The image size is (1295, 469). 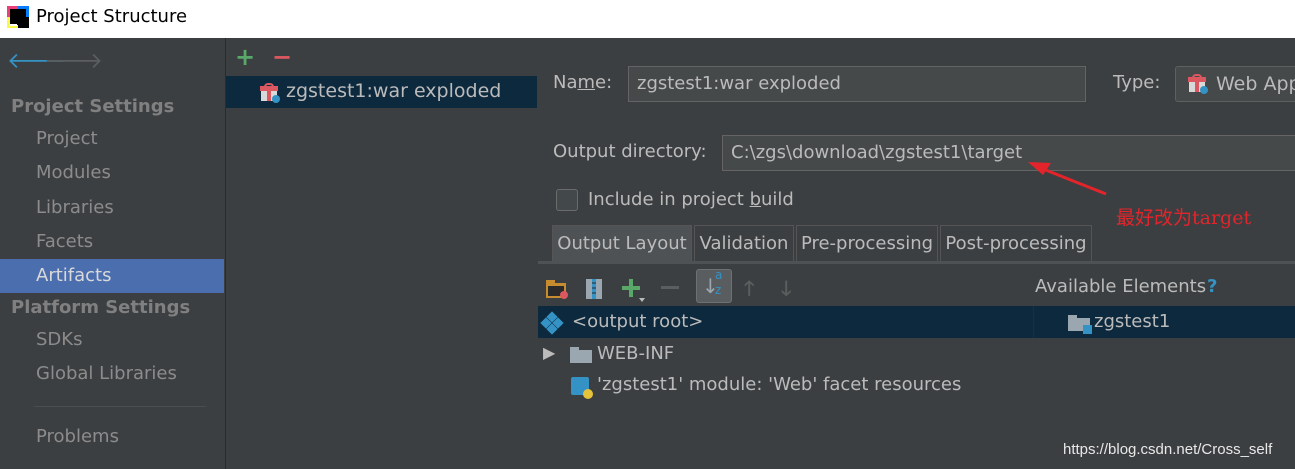 I want to click on tab-output-layout: Output Layout, so click(x=622, y=243).